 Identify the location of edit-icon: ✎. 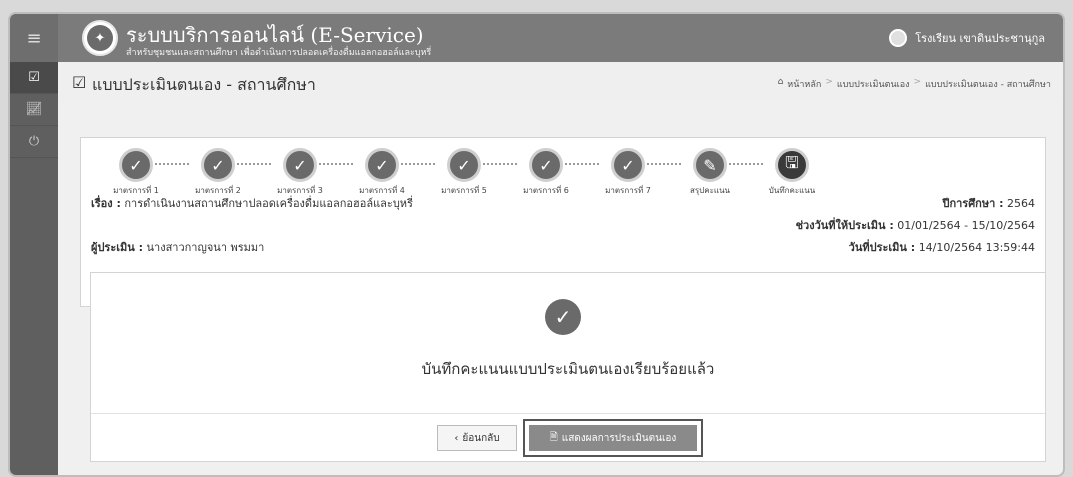
(710, 165).